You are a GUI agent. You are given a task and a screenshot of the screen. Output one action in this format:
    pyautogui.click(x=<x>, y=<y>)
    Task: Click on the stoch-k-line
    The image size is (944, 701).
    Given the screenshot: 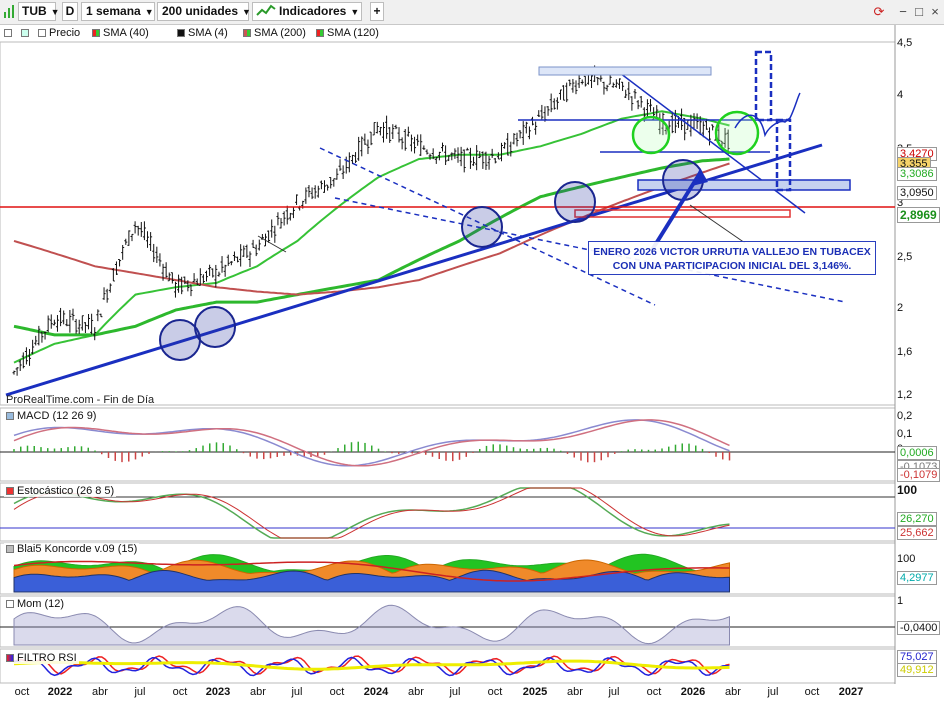 What is the action you would take?
    pyautogui.click(x=371, y=513)
    